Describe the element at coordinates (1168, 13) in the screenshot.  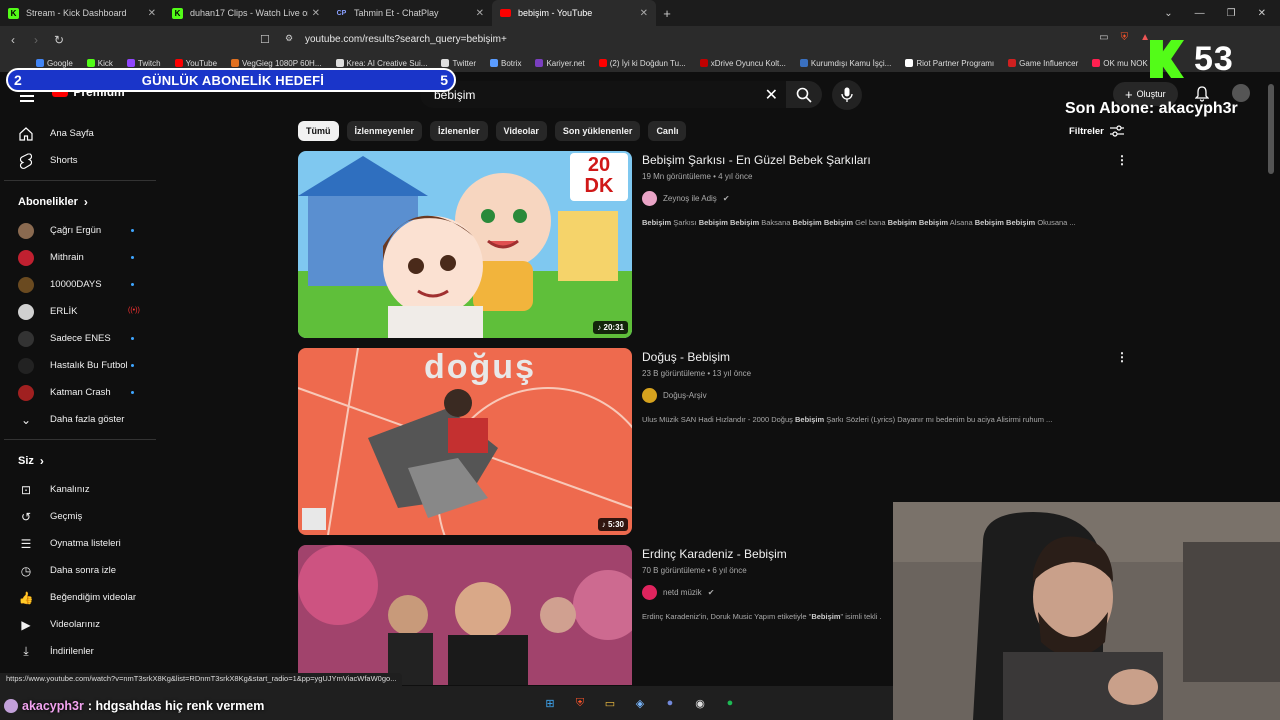
I see `tab-search-icon: ⌄` at that location.